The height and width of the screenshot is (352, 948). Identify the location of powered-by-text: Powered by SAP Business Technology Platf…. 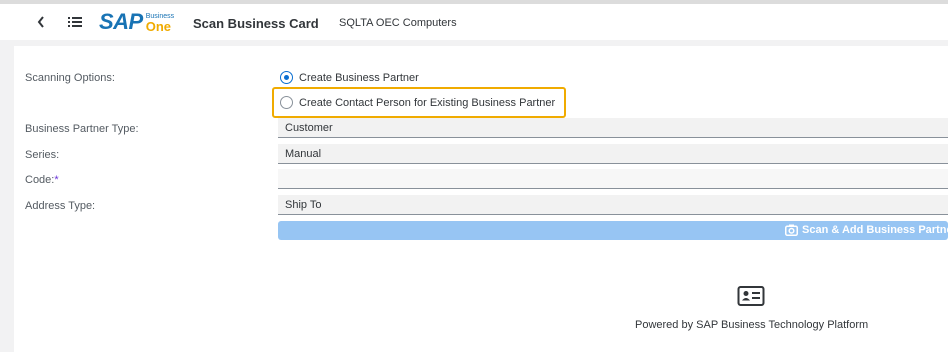
(752, 325).